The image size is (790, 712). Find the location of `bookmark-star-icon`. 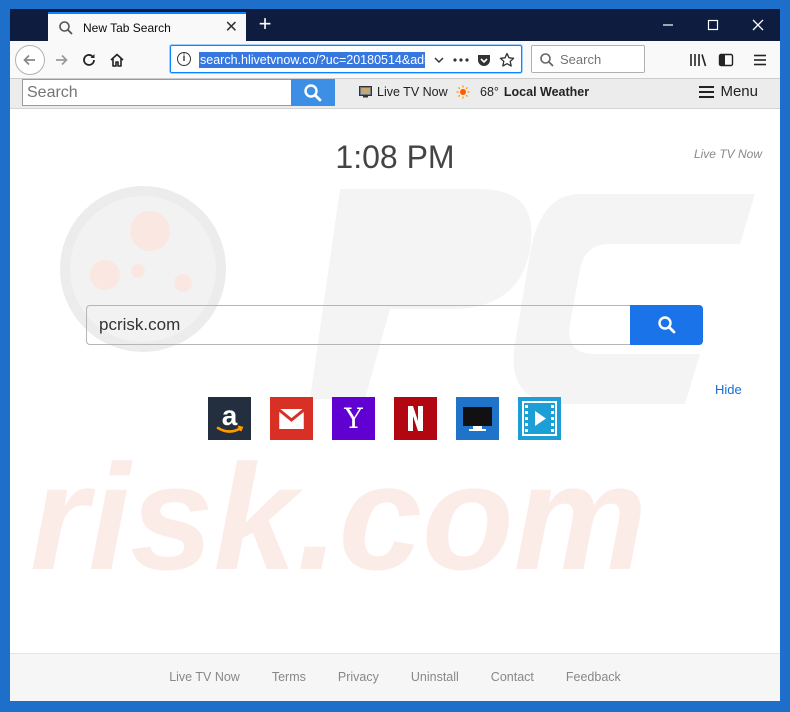

bookmark-star-icon is located at coordinates (507, 60).